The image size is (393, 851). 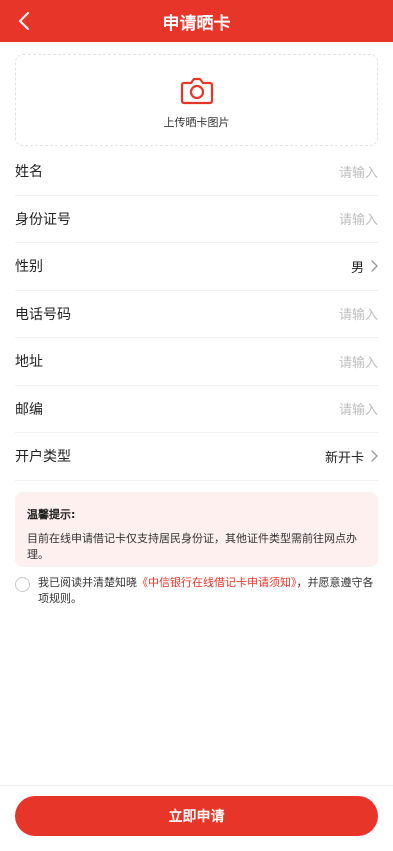 I want to click on agreement-link: 《中信银行在线借记卡申请须知》, so click(x=217, y=582).